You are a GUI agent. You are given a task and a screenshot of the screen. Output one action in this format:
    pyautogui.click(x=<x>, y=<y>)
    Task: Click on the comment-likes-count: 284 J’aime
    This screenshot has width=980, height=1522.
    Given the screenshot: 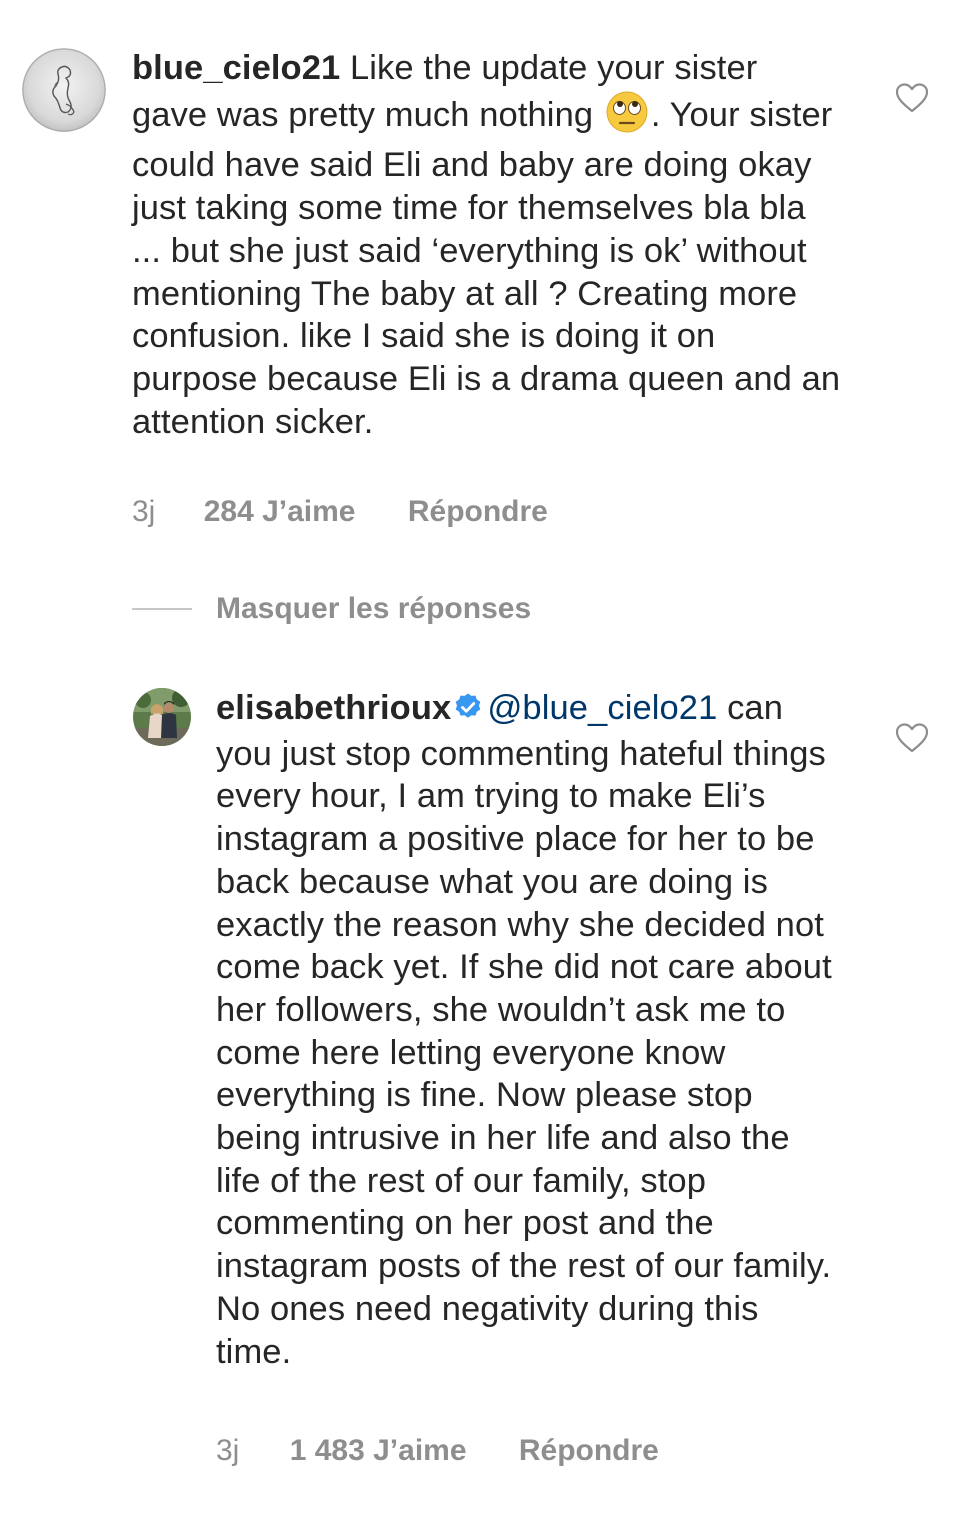 What is the action you would take?
    pyautogui.click(x=280, y=512)
    